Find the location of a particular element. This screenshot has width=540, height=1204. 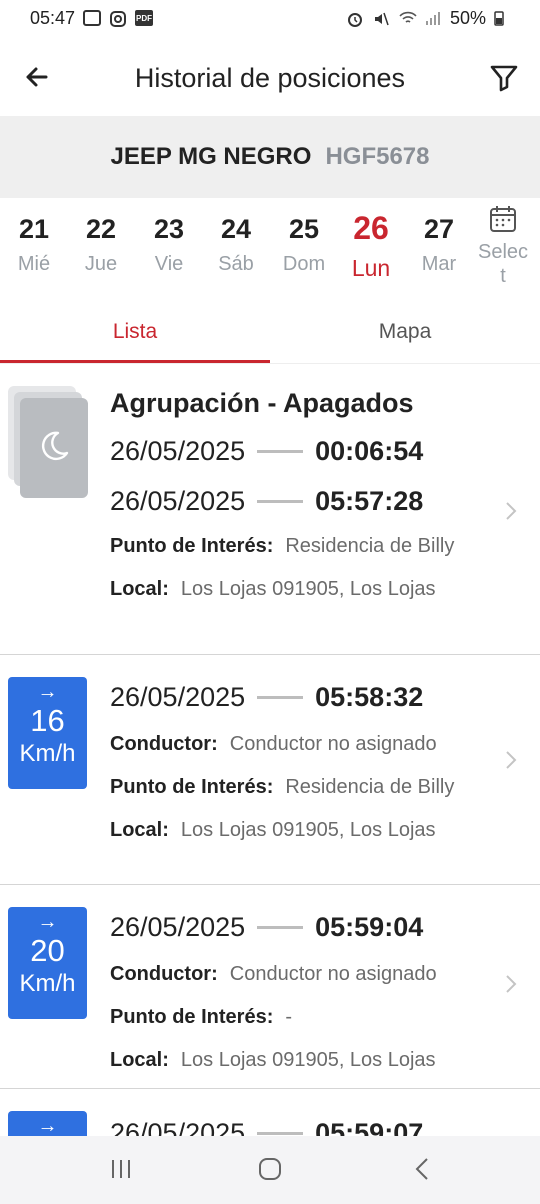

vehicle-plate: HGF5678 is located at coordinates (377, 156).